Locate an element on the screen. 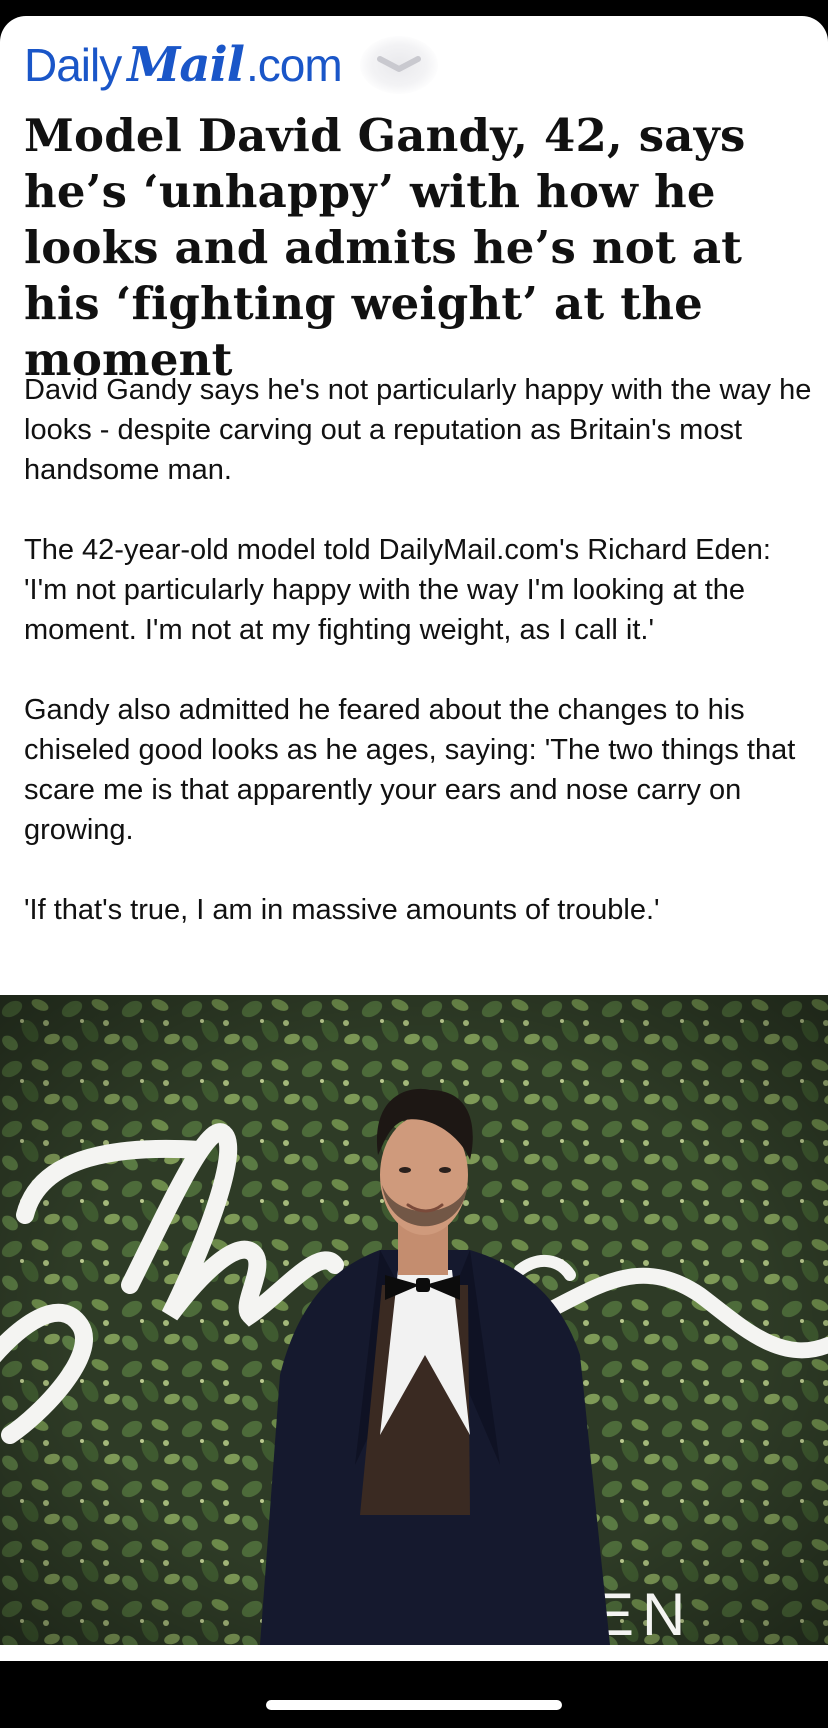  site-header: Daily Mail .com is located at coordinates (231, 65).